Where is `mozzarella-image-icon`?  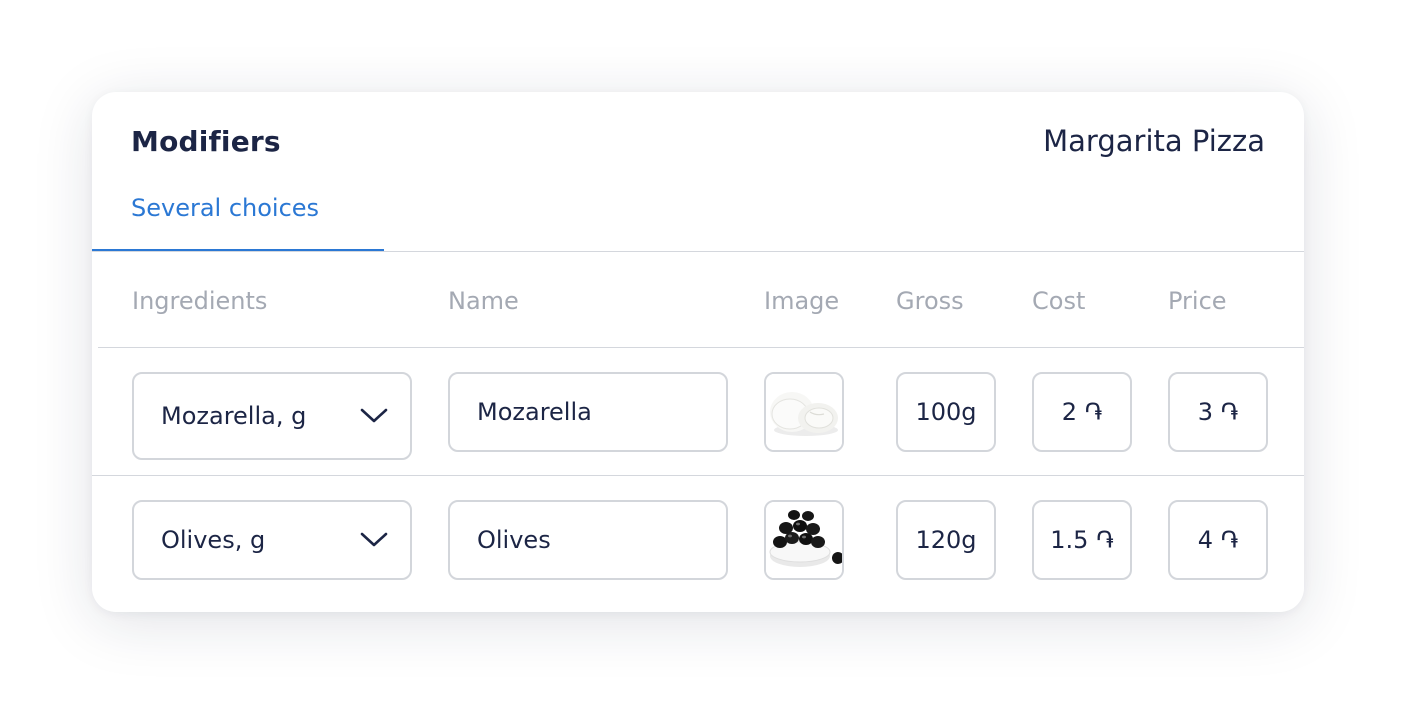
mozzarella-image-icon is located at coordinates (804, 412).